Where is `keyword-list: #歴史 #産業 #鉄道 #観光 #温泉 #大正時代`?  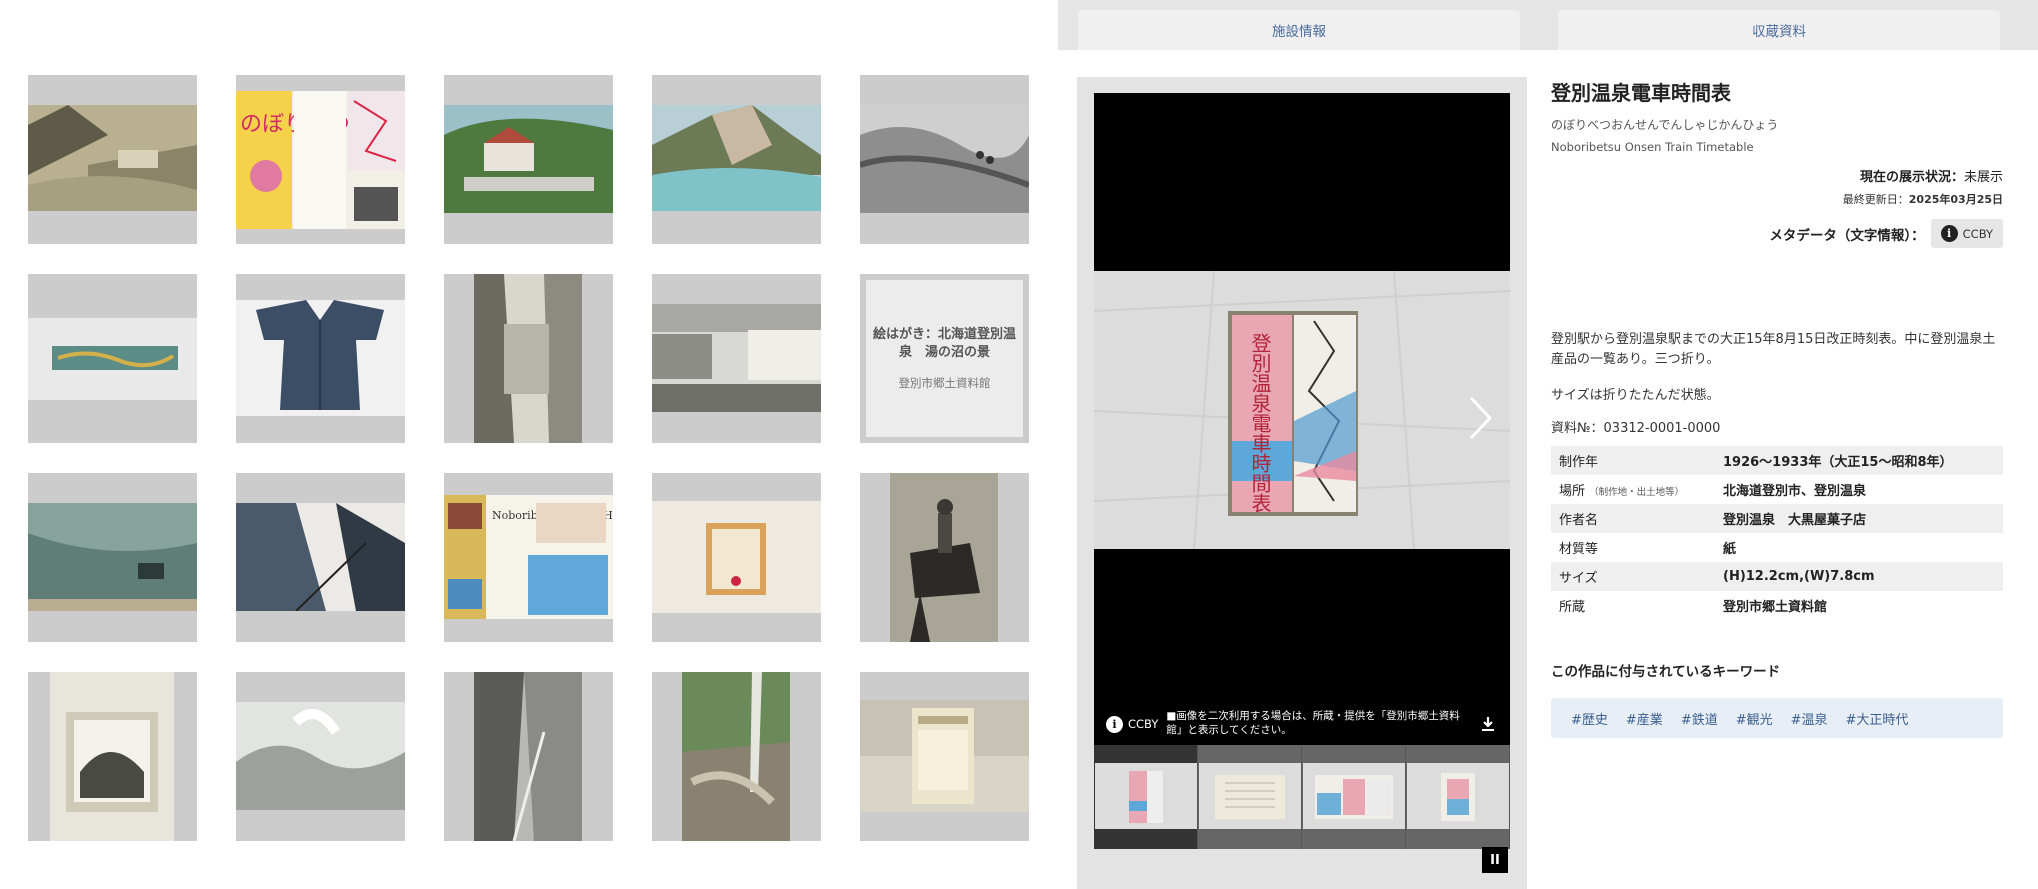
keyword-list: #歴史 #産業 #鉄道 #観光 #温泉 #大正時代 is located at coordinates (1777, 718).